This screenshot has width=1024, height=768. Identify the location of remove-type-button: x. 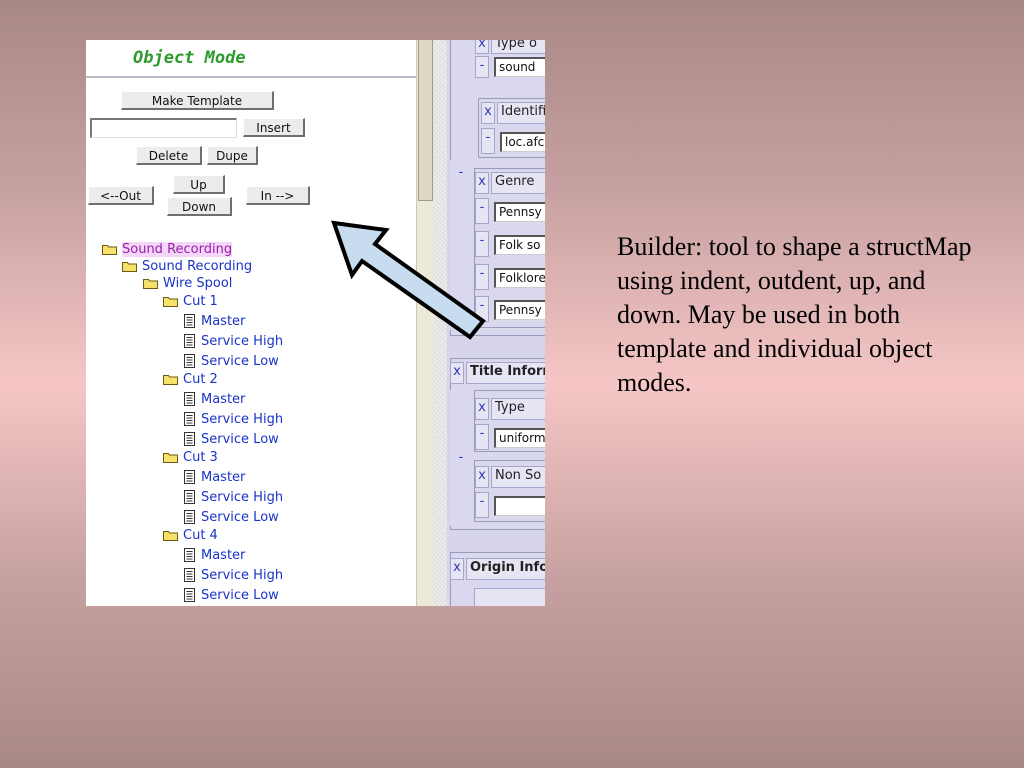
(482, 47).